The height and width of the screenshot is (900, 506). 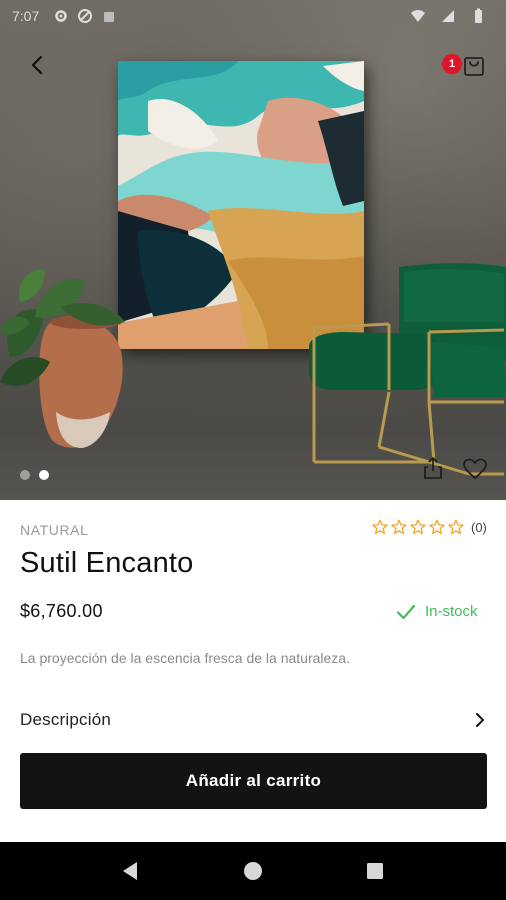 What do you see at coordinates (478, 16) in the screenshot?
I see `battery-icon` at bounding box center [478, 16].